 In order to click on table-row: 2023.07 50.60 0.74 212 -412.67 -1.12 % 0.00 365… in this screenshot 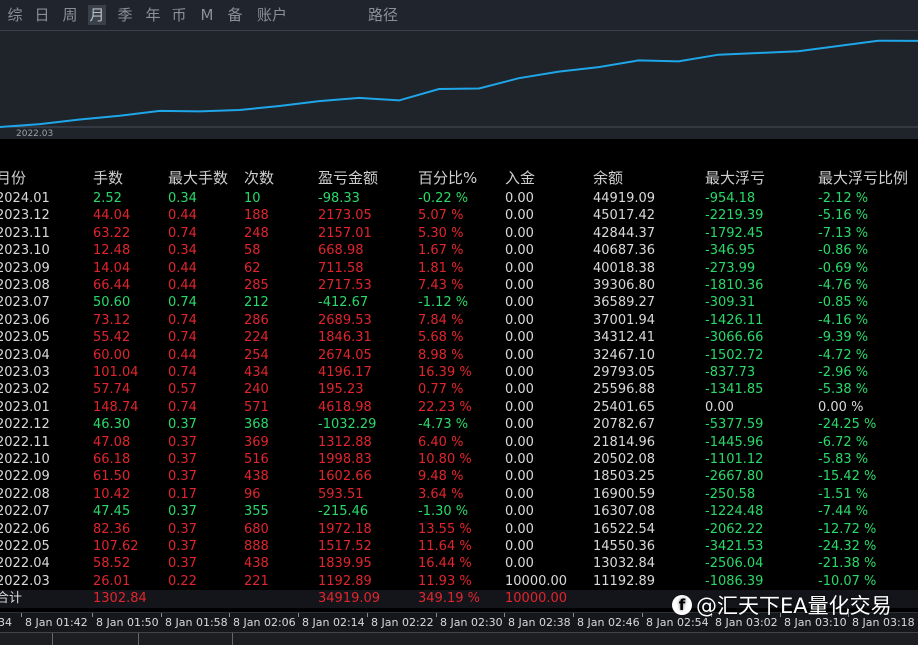, I will do `click(459, 302)`.